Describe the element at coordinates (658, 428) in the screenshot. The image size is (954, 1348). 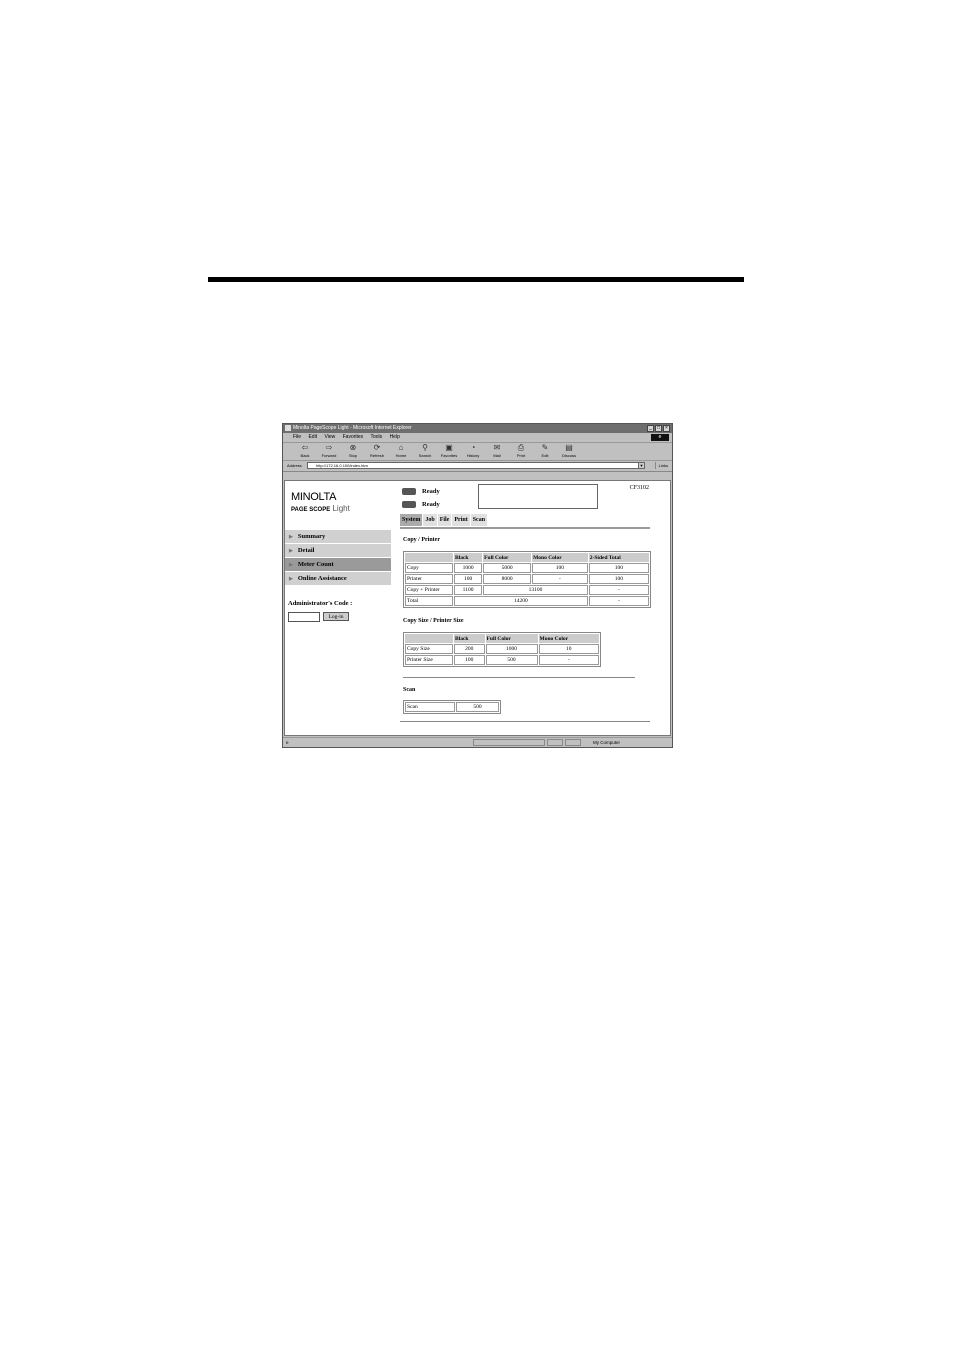
I see `maximize-icon: □` at that location.